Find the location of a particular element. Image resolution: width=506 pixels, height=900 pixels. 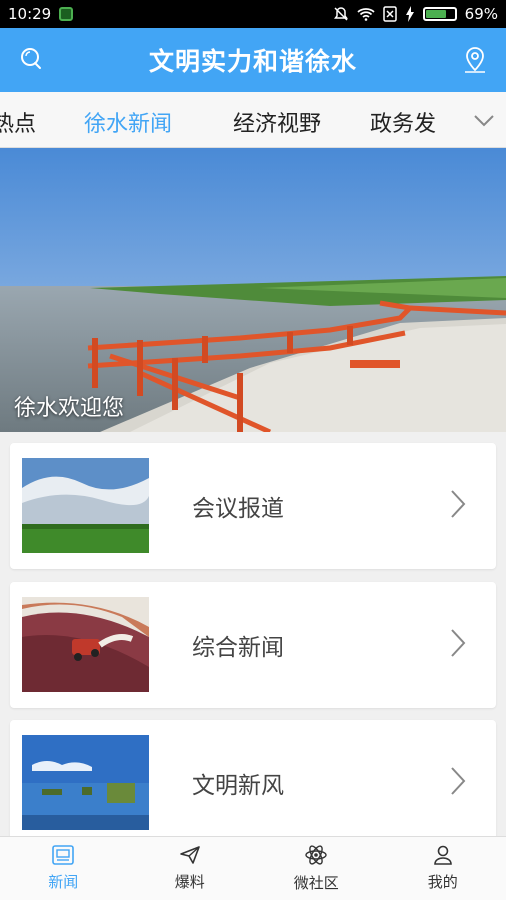

category-card-civilization: 文明新风 is located at coordinates (253, 783).